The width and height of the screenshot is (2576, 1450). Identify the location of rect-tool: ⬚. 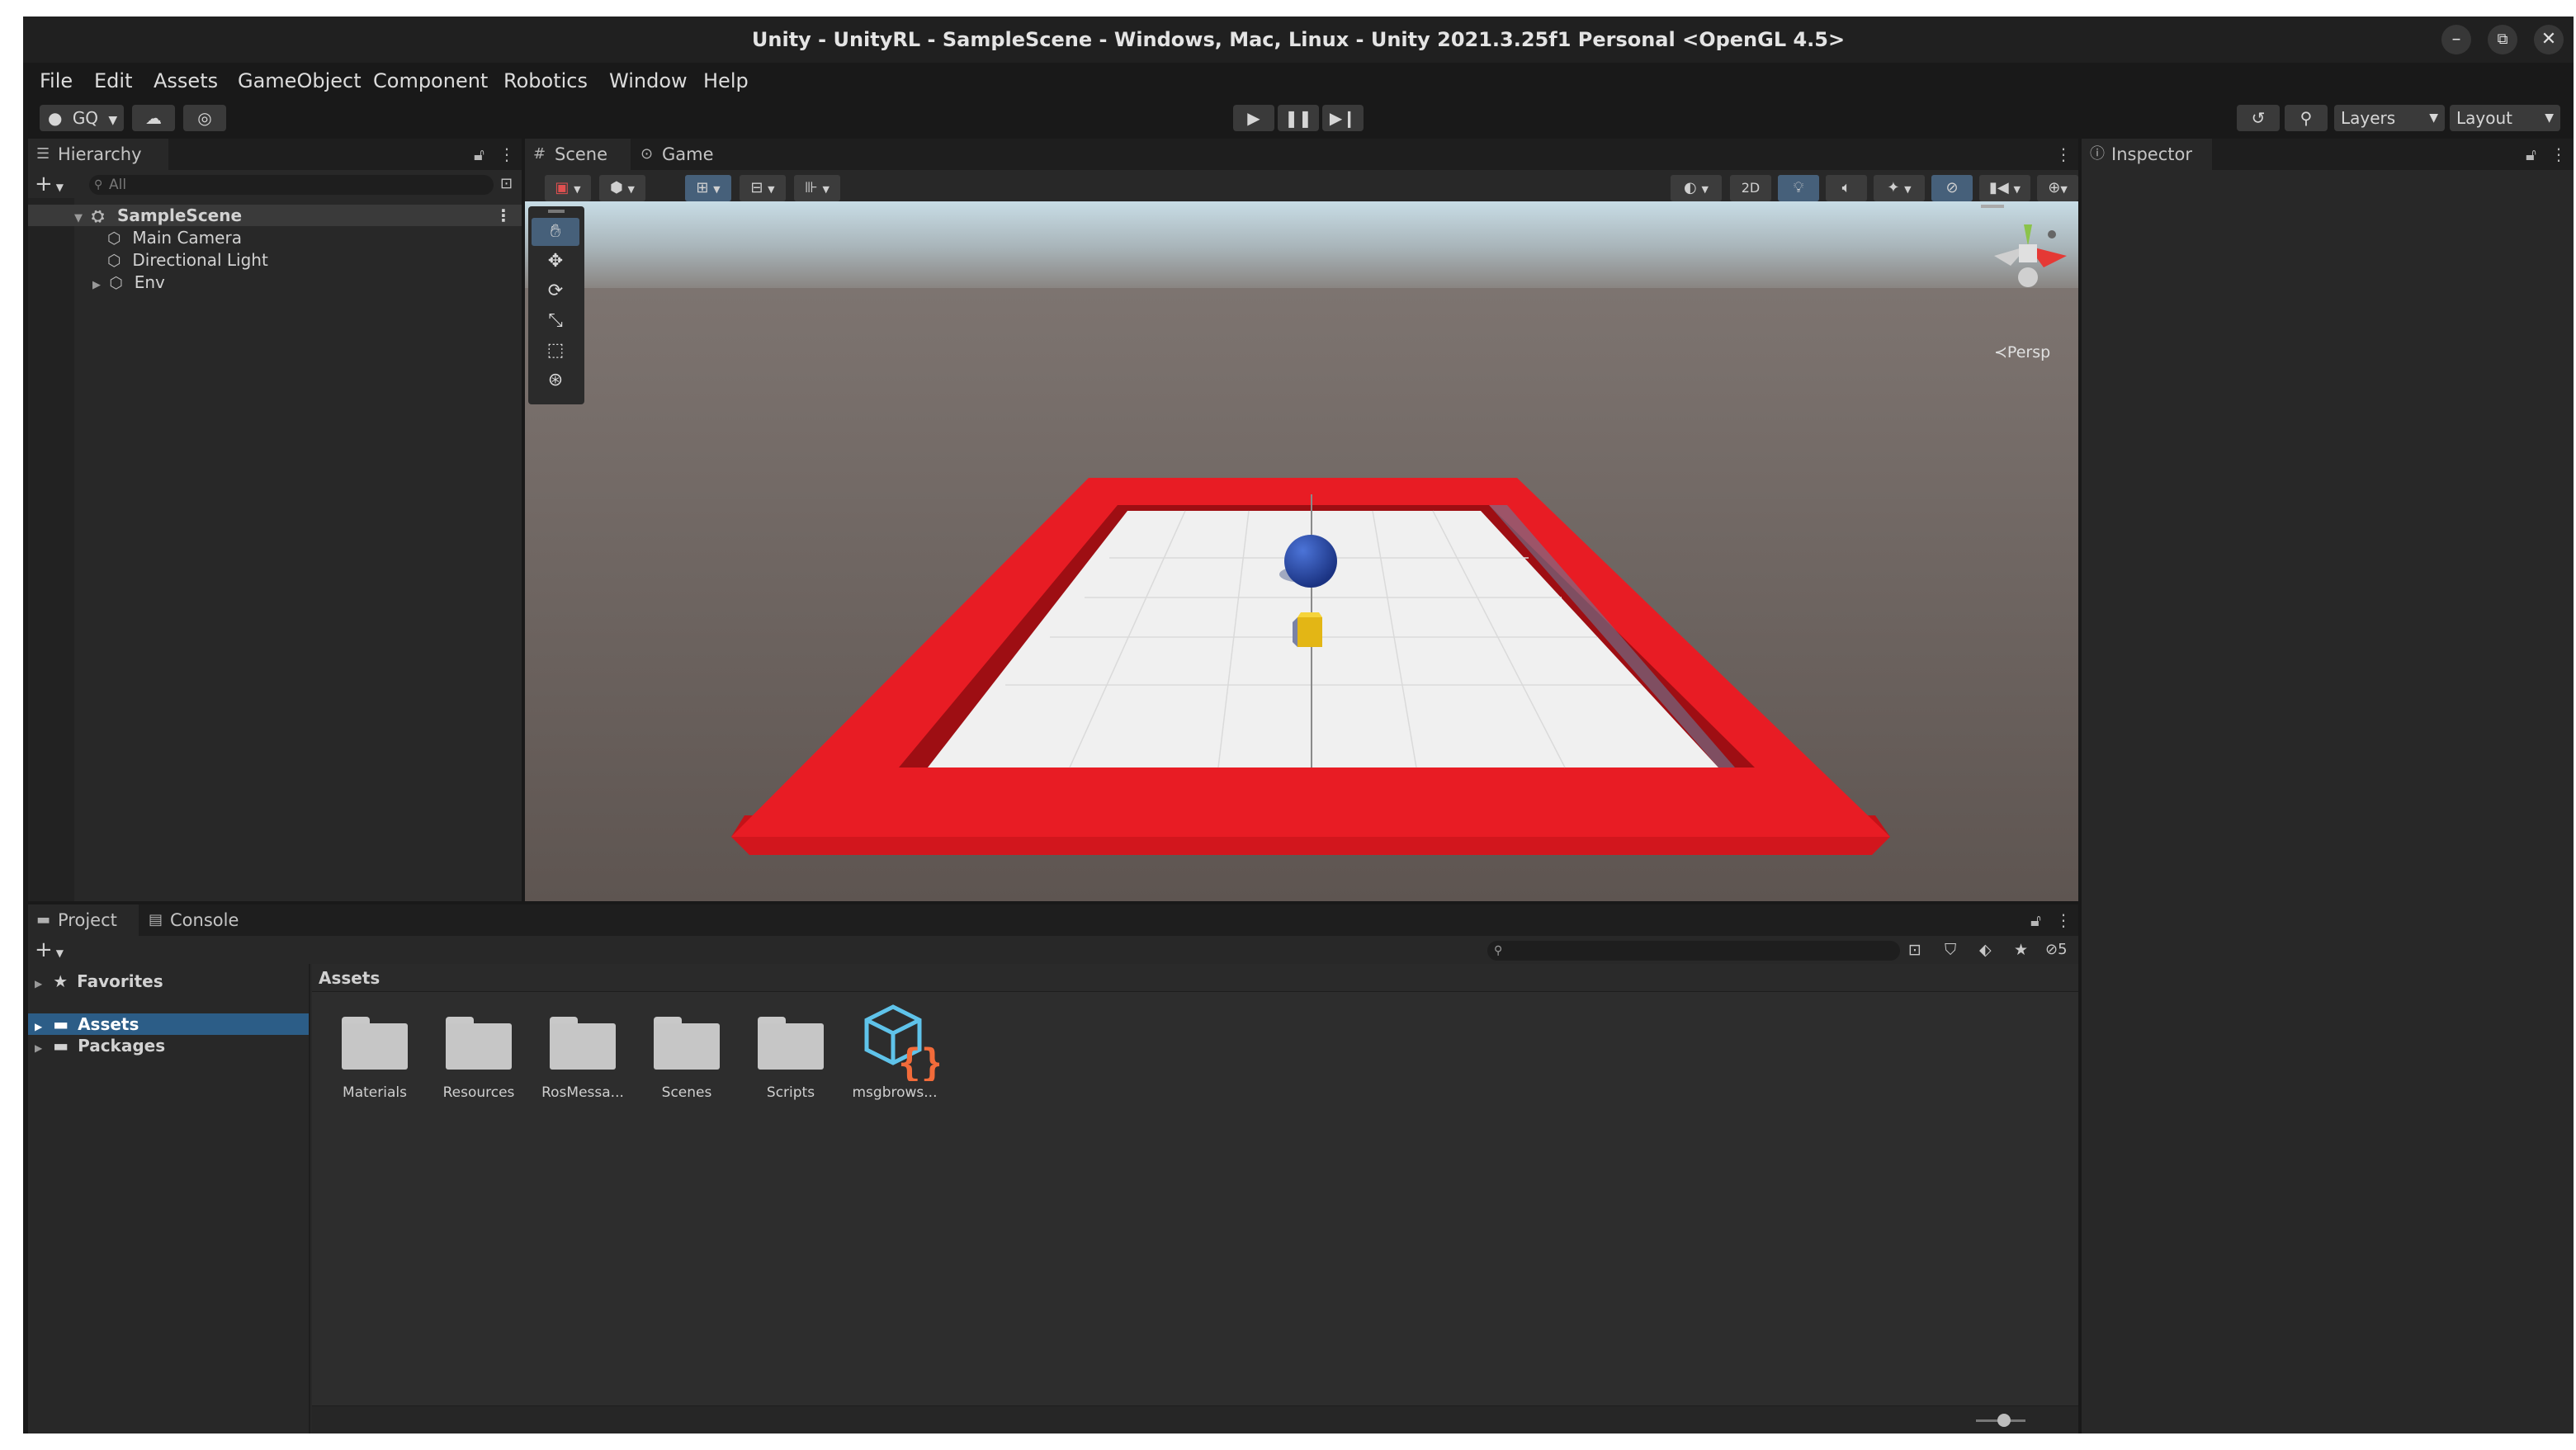
(555, 351).